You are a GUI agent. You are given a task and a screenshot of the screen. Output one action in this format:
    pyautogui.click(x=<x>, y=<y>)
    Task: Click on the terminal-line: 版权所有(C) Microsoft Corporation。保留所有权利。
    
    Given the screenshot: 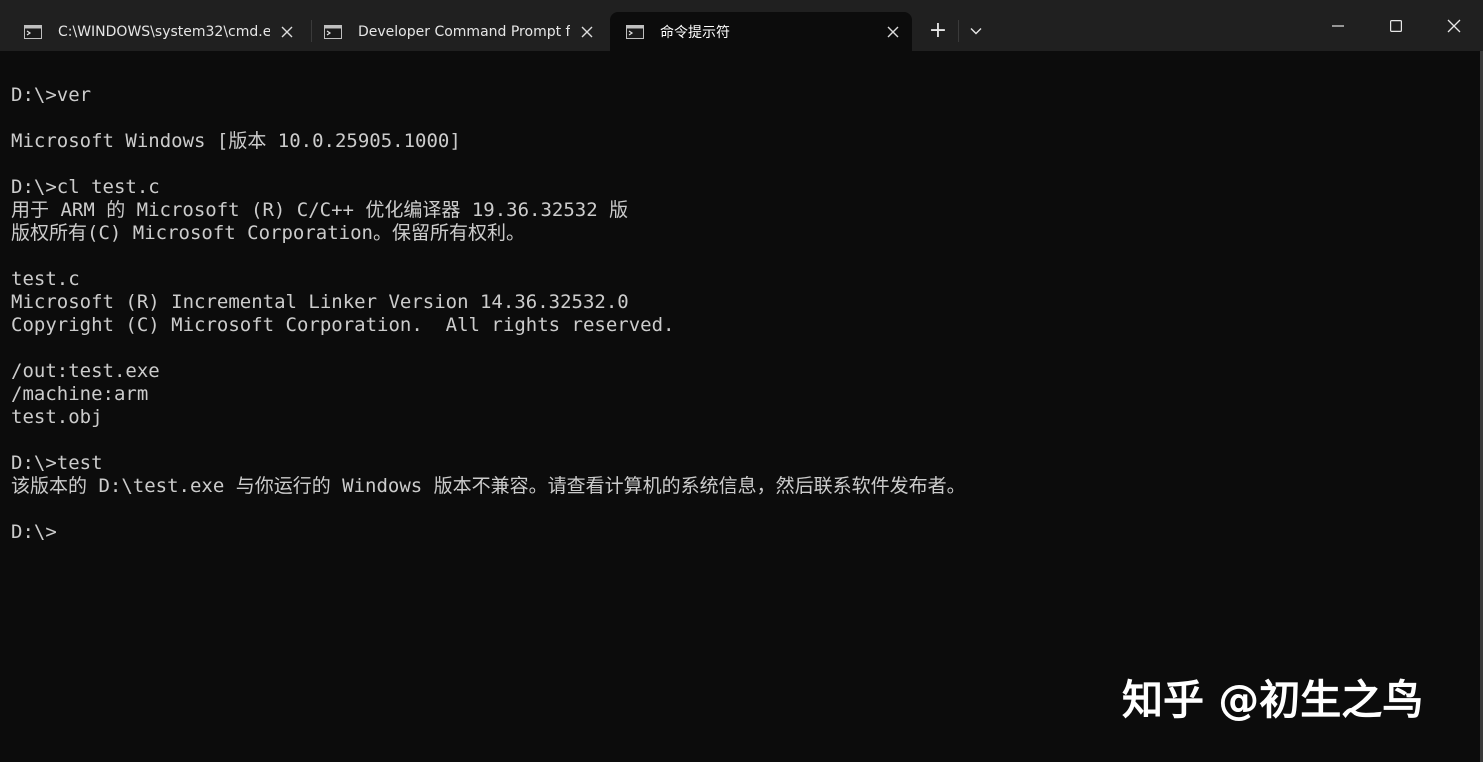 What is the action you would take?
    pyautogui.click(x=268, y=233)
    